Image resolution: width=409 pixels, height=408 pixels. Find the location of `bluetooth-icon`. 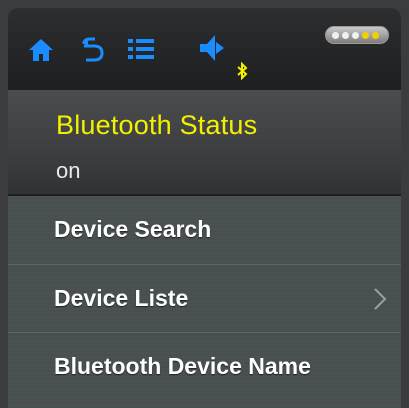

bluetooth-icon is located at coordinates (242, 71).